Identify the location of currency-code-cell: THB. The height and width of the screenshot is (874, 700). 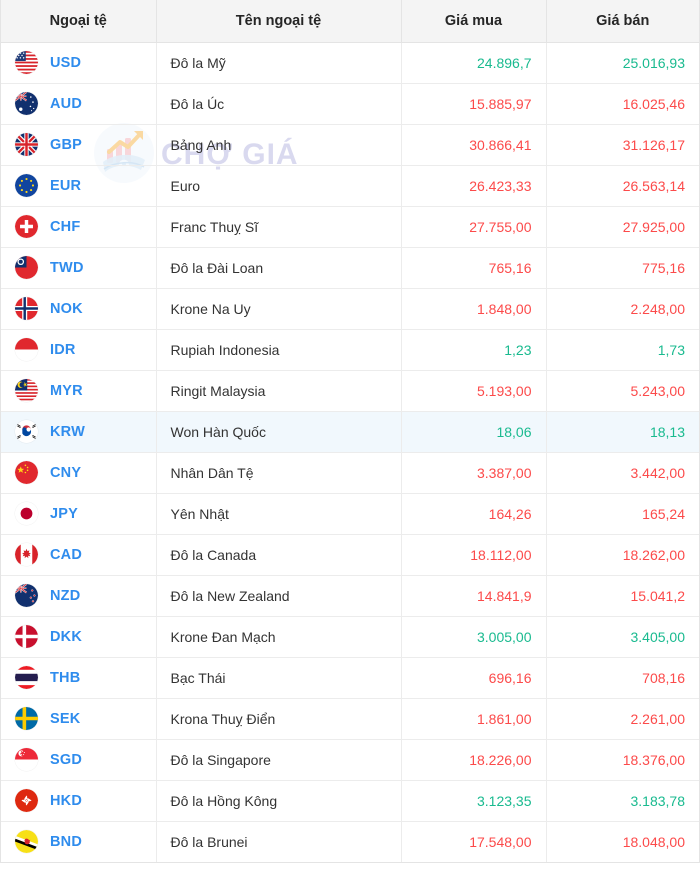
(79, 678).